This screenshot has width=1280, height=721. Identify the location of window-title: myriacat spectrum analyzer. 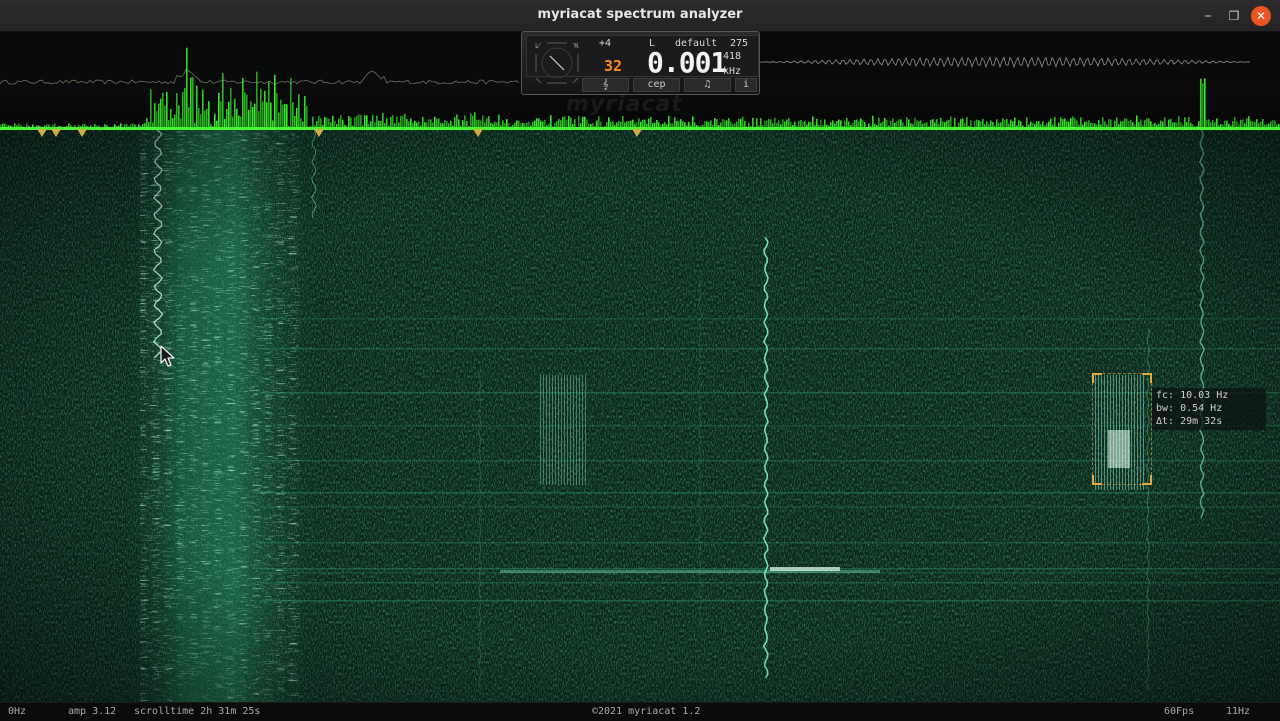
(640, 14).